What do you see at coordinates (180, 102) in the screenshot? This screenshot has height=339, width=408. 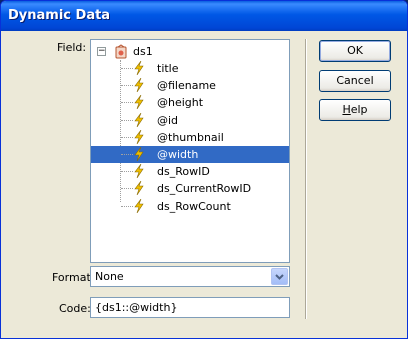 I see `tree-item-label: @height` at bounding box center [180, 102].